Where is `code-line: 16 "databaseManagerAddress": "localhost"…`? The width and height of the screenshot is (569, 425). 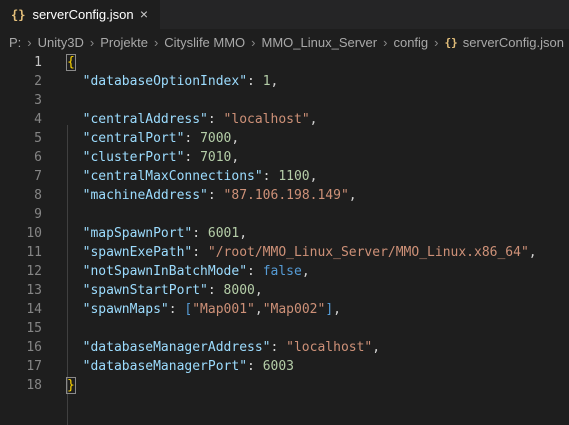
code-line: 16 "databaseManagerAddress": "localhost"… is located at coordinates (284, 347).